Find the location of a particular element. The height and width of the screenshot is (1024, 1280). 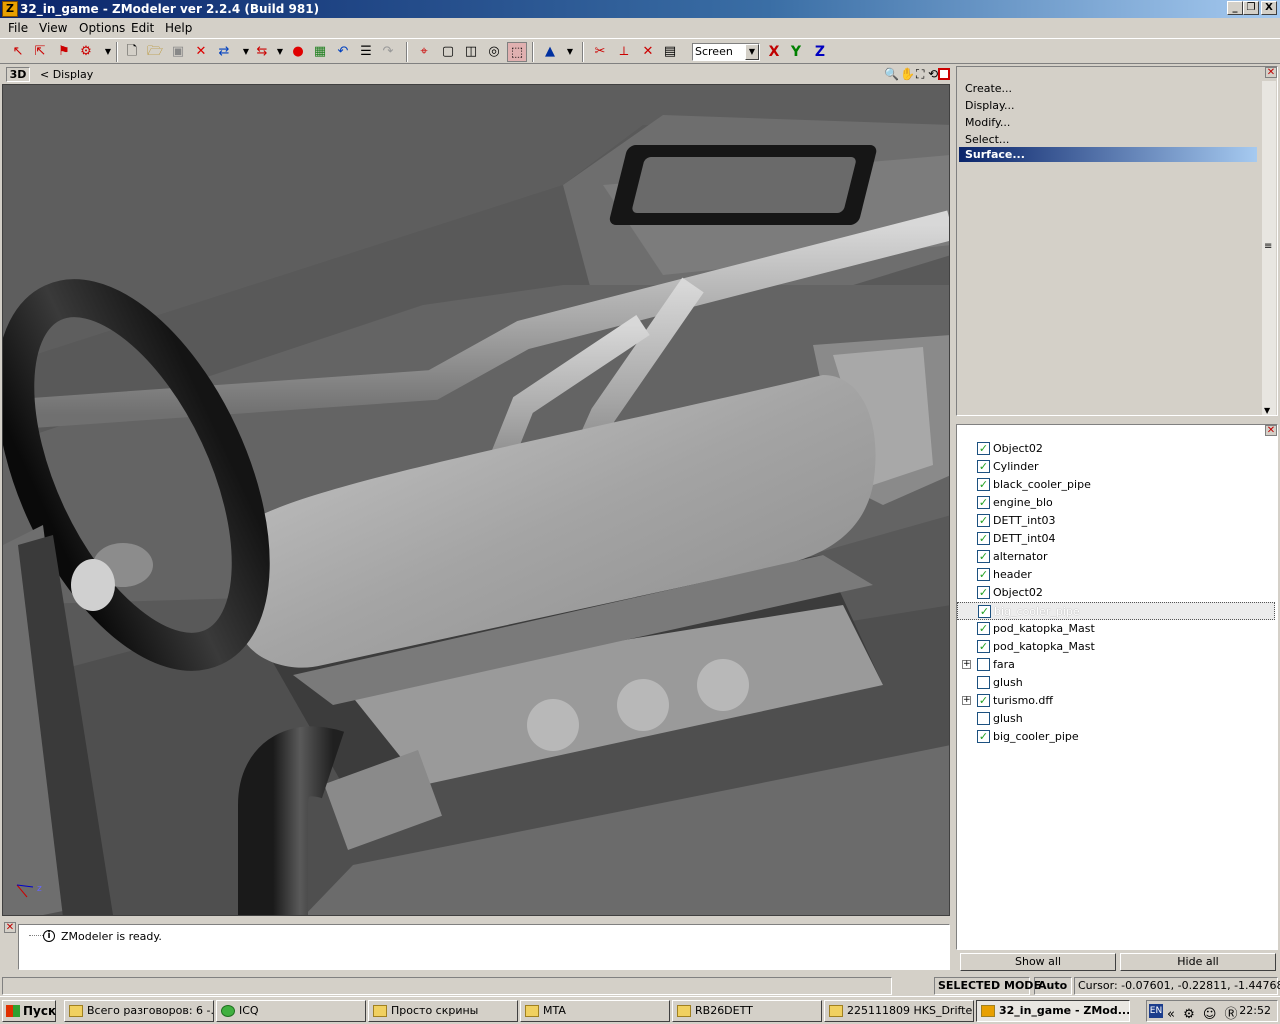

selection-mode-indicator: SELECTED MODE is located at coordinates (987, 986).